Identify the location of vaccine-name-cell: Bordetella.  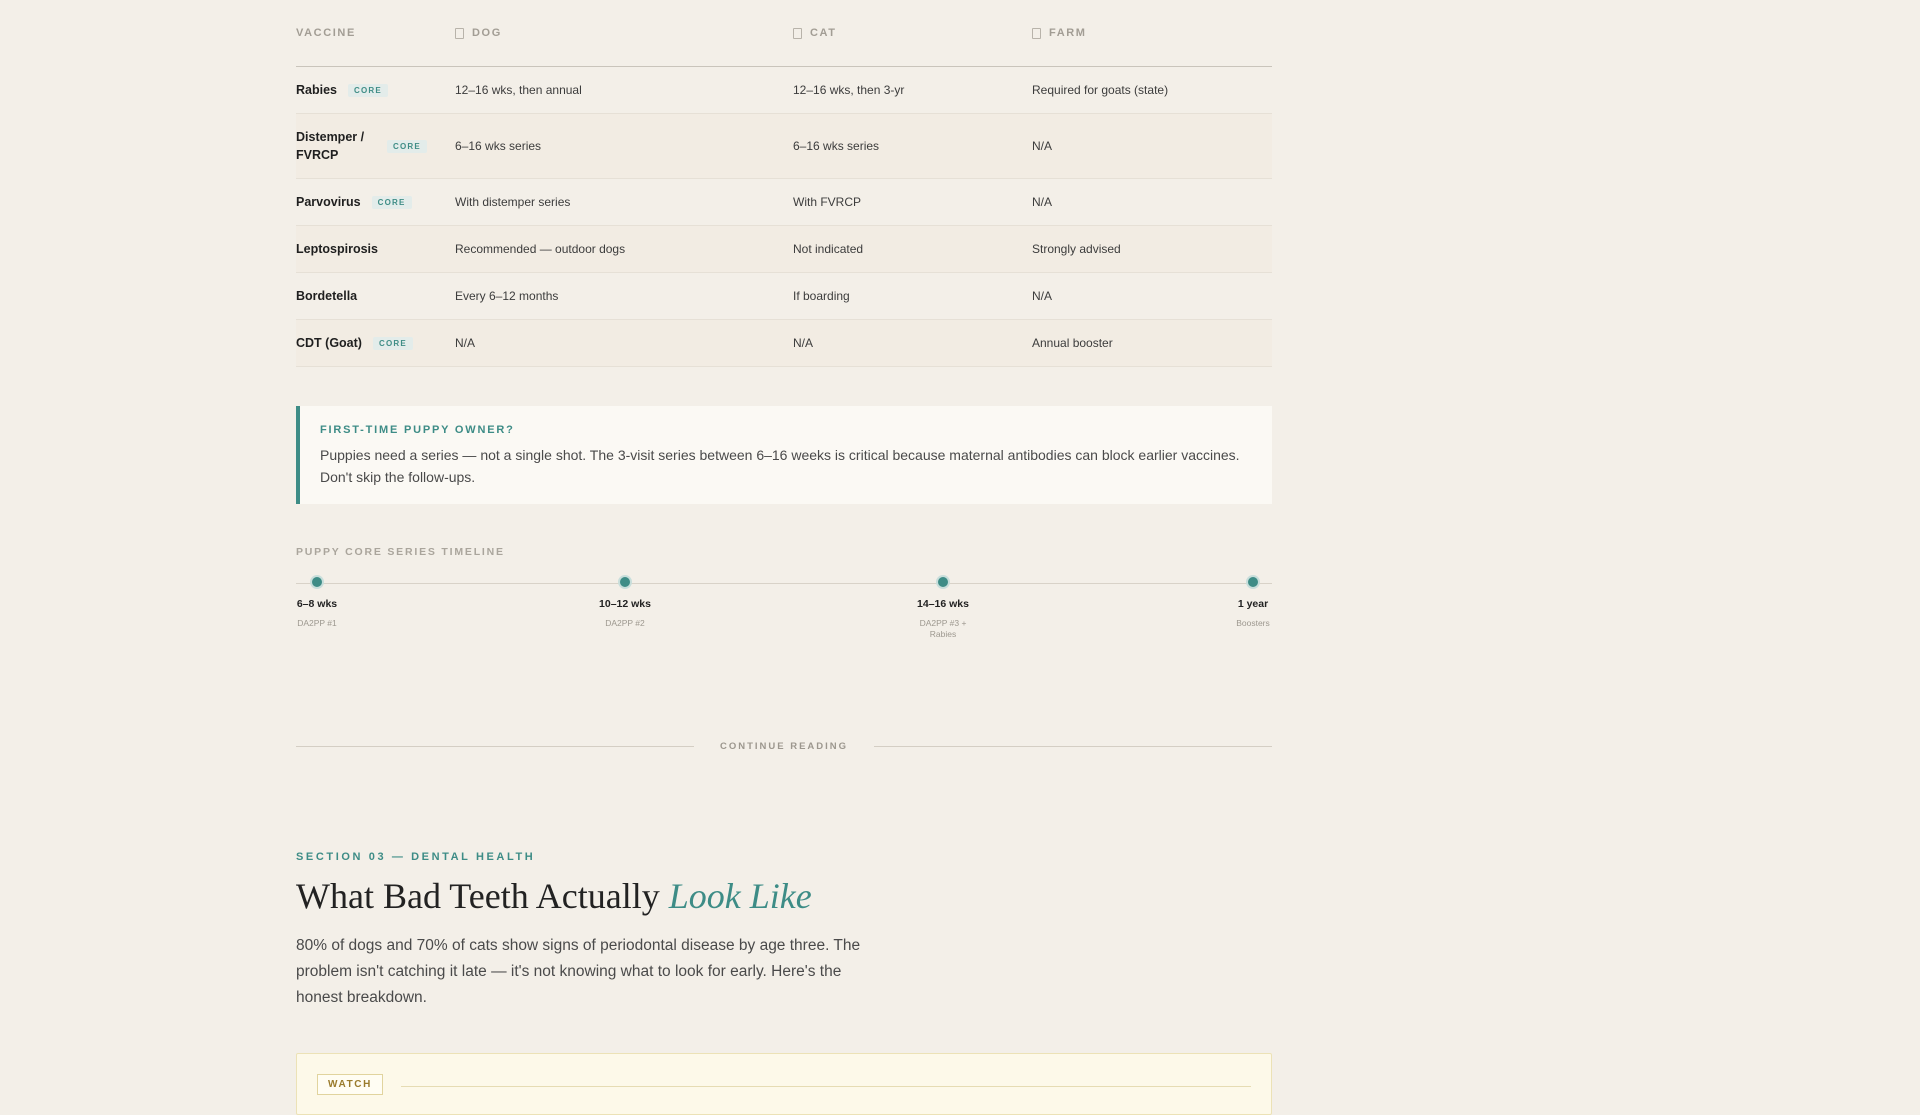
(375, 296).